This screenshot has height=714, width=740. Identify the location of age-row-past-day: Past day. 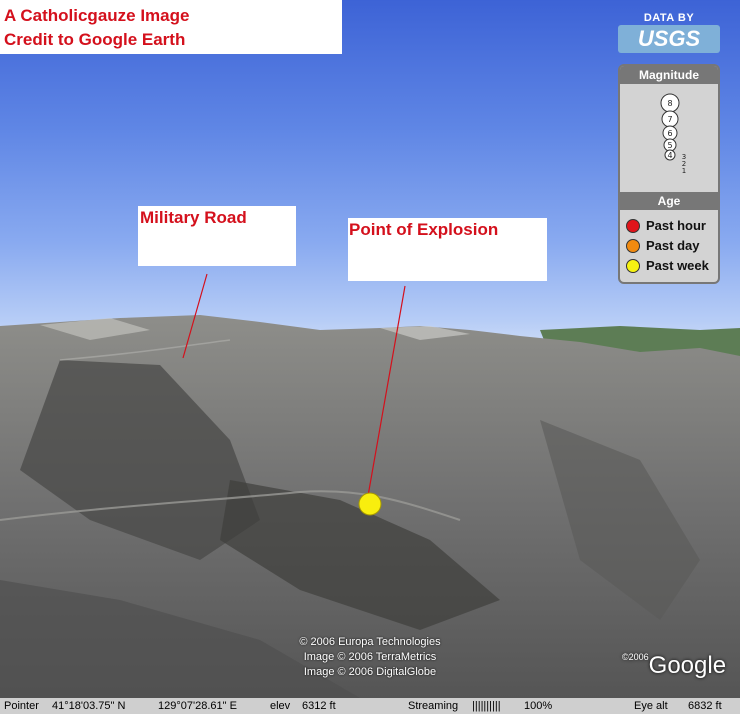
(662, 245).